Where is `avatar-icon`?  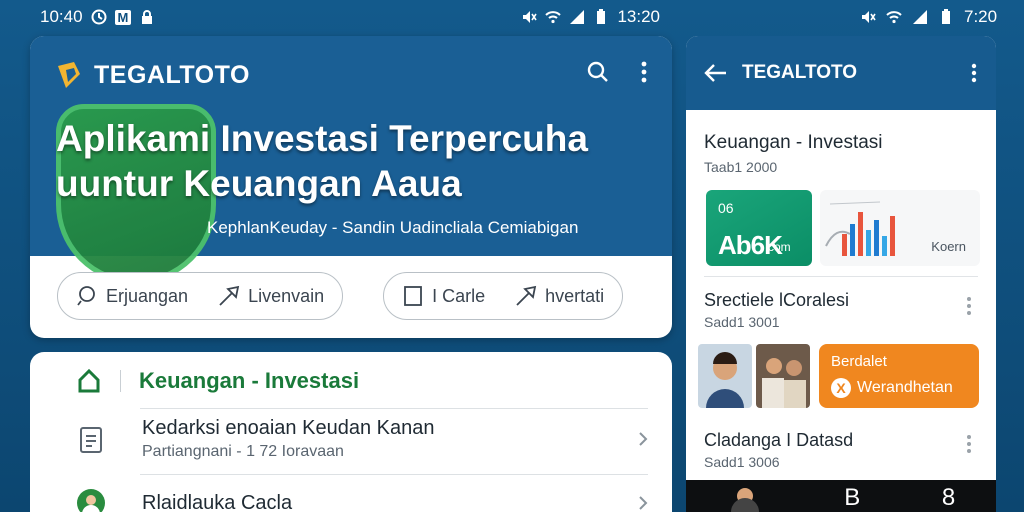
avatar-icon is located at coordinates (91, 500).